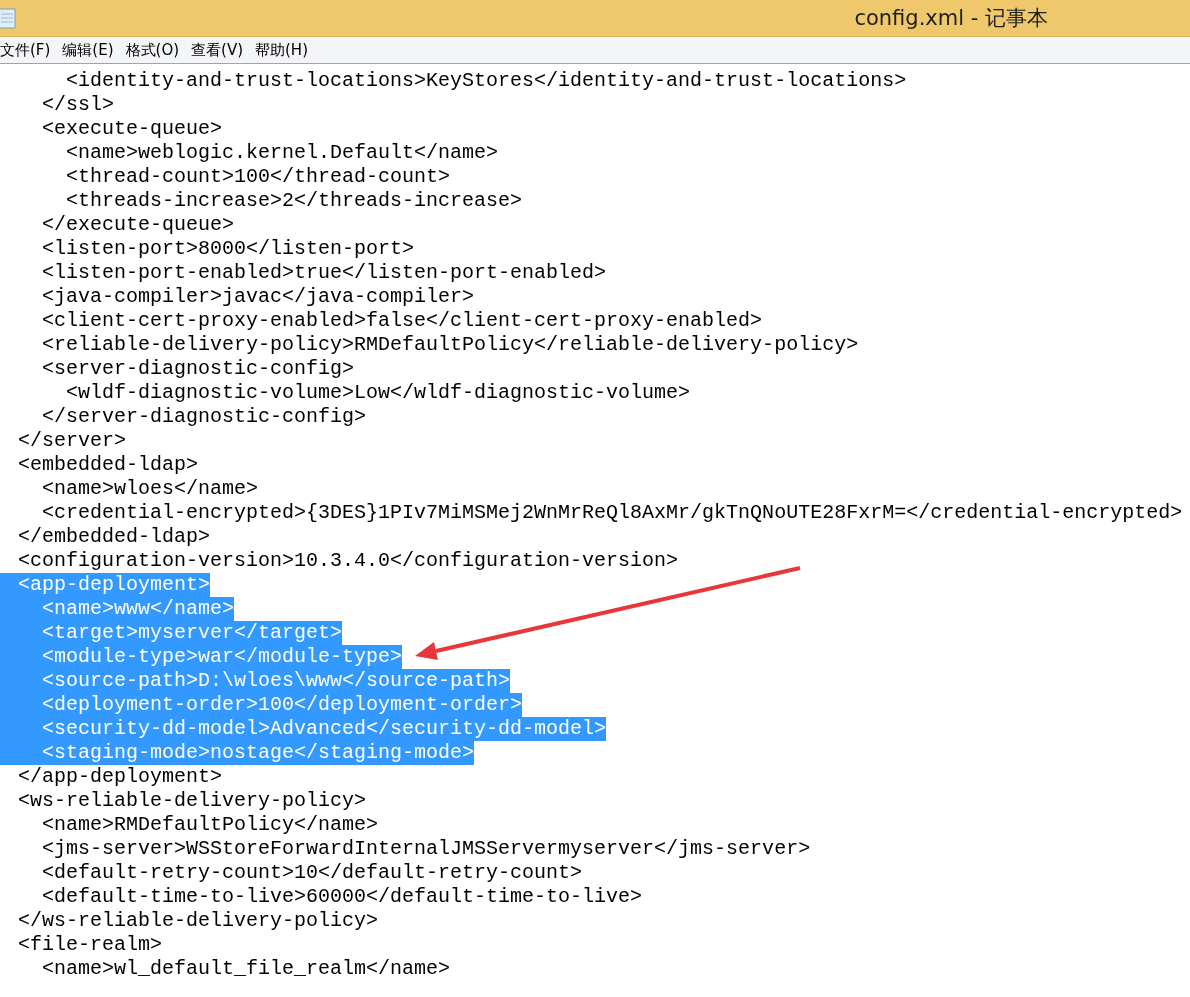 This screenshot has height=997, width=1190. What do you see at coordinates (426, 849) in the screenshot?
I see `text-line: <jms-server>WSStoreForwardInternalJMSServermyserver</jms-server>` at bounding box center [426, 849].